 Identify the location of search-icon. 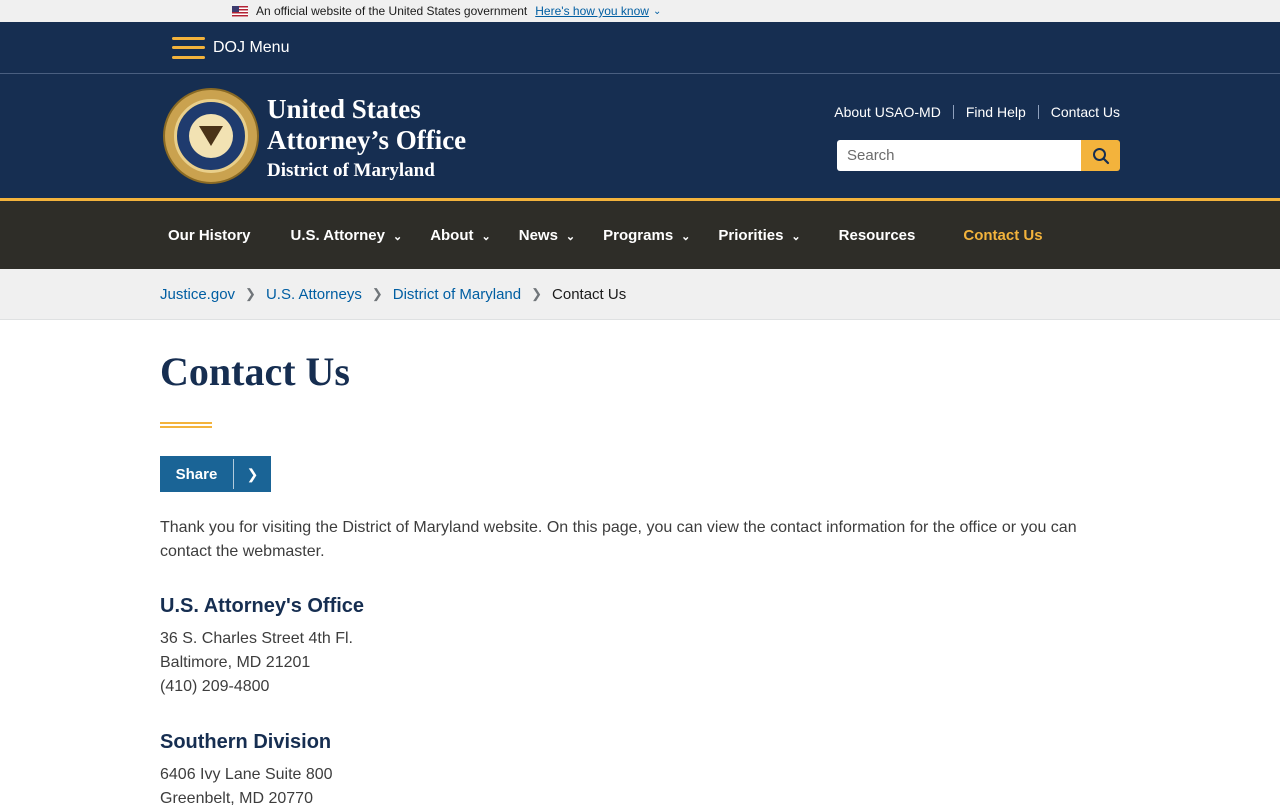
(1100, 155).